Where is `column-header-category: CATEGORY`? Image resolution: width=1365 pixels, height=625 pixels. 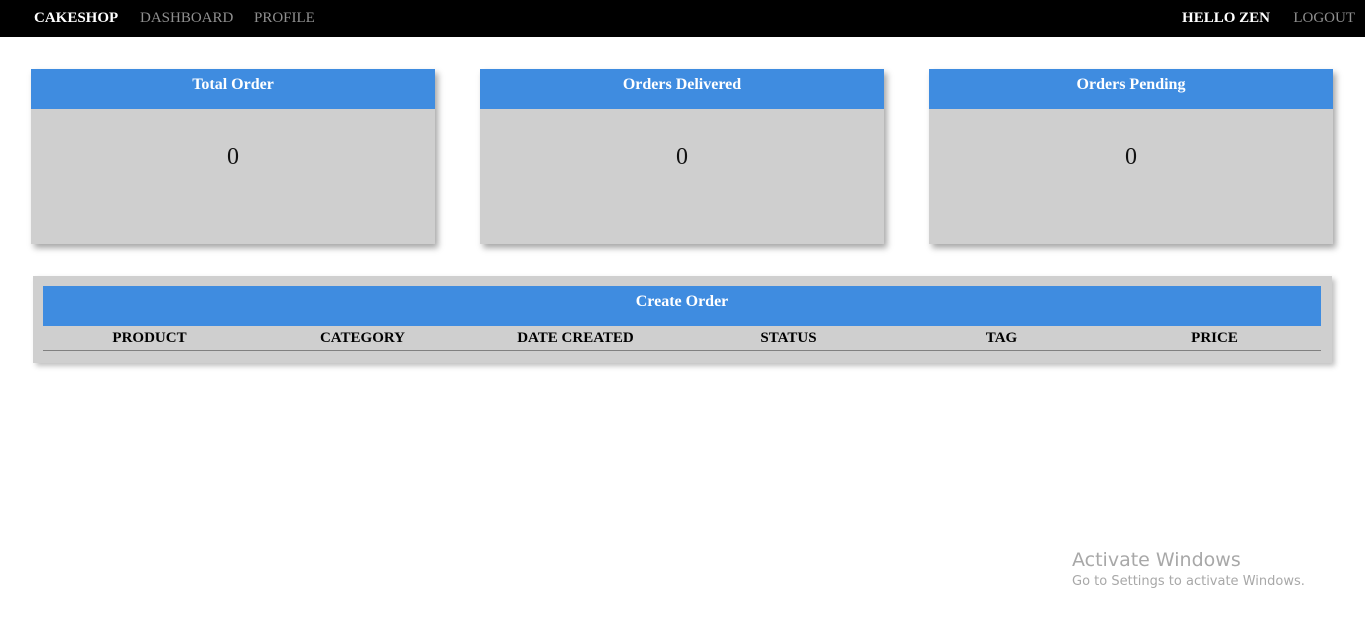
column-header-category: CATEGORY is located at coordinates (362, 338).